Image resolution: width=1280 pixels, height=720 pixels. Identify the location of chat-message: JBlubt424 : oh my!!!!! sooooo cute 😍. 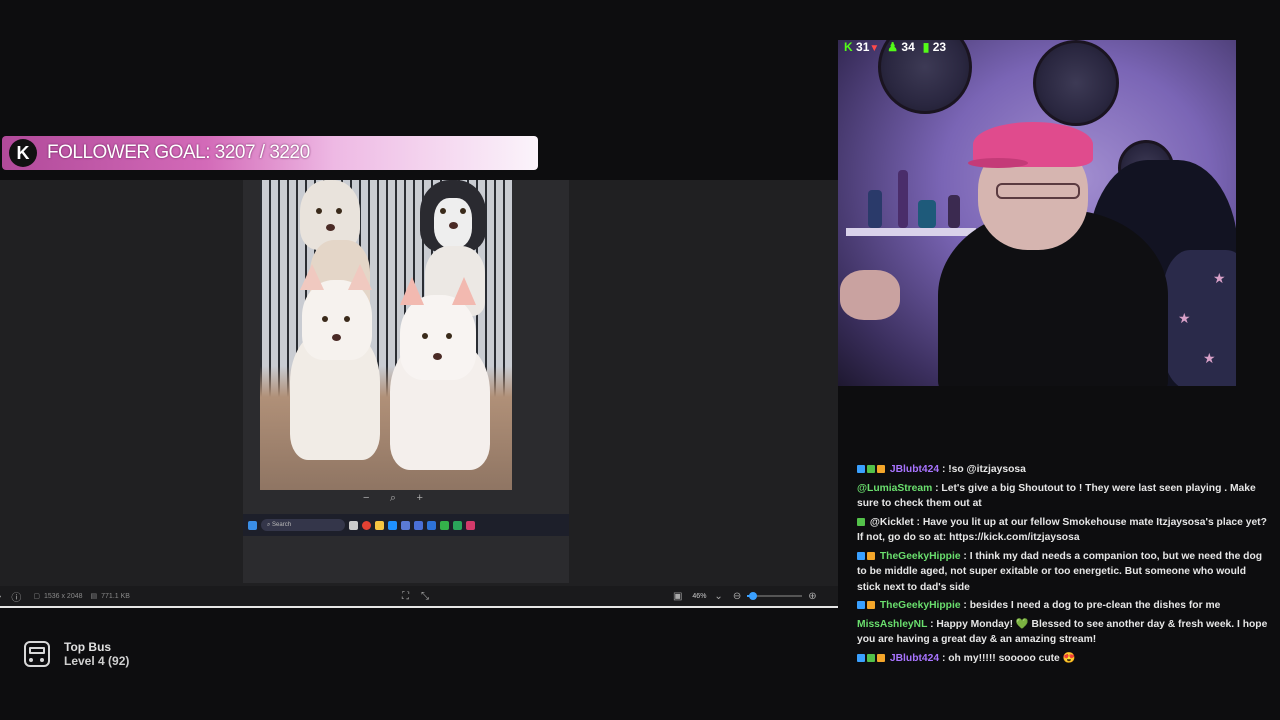
(1063, 659).